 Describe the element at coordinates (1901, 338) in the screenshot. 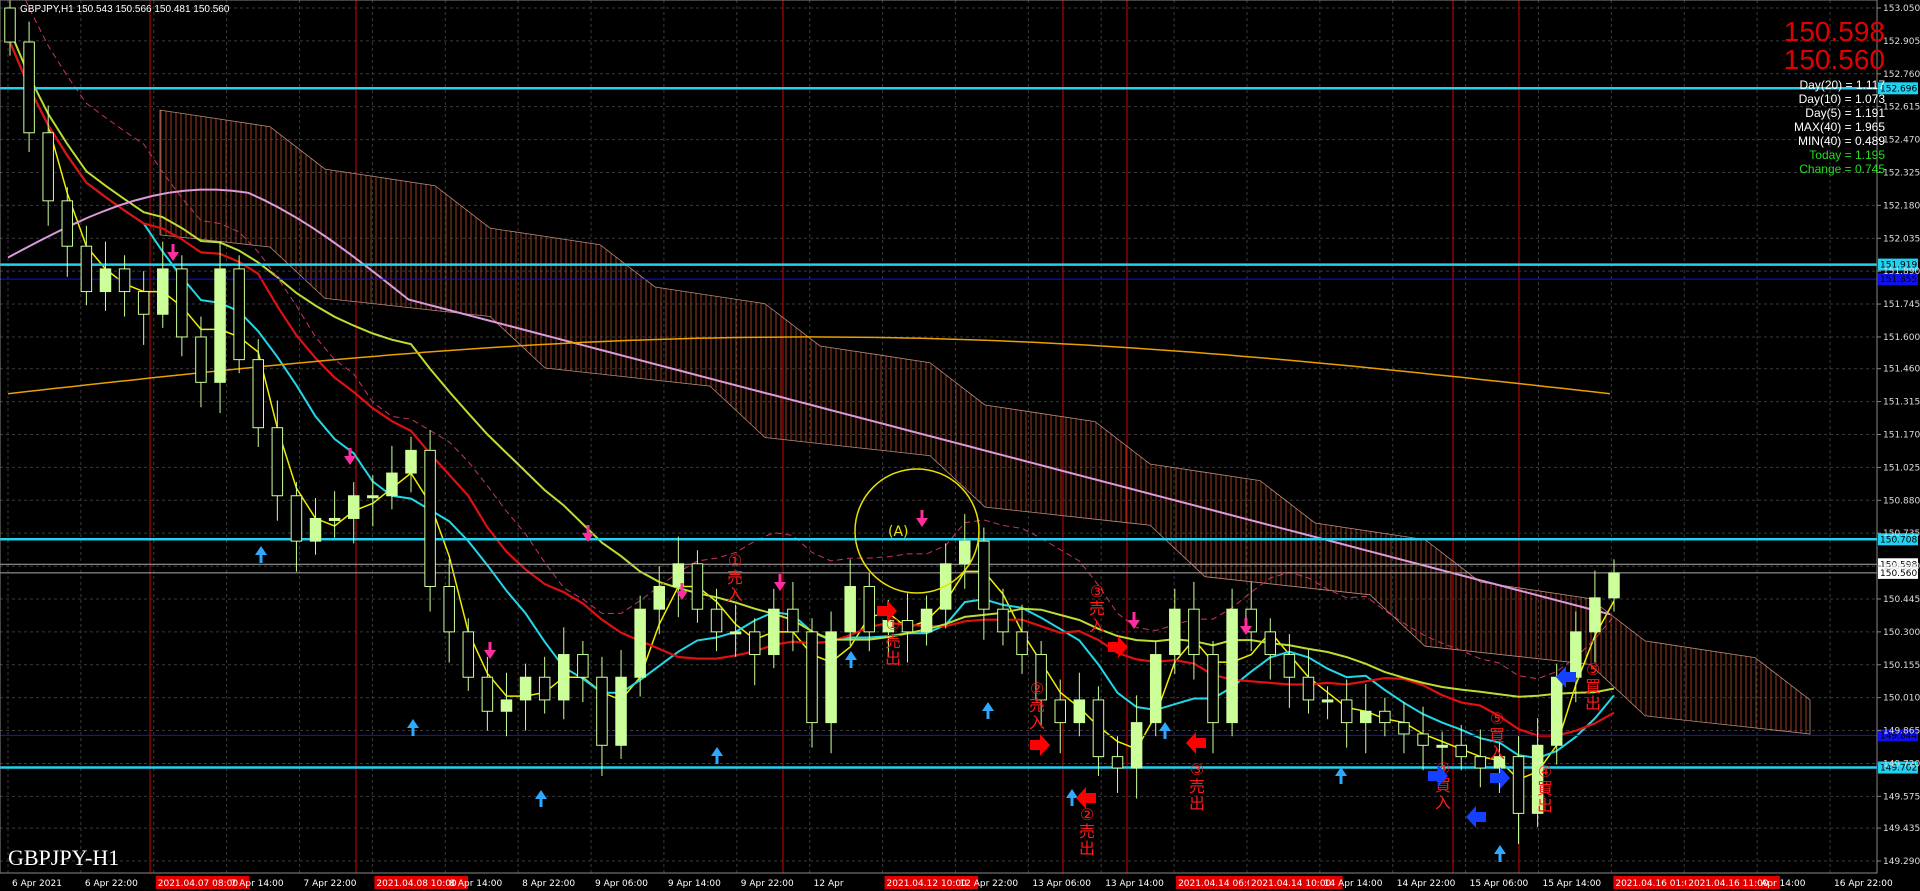

I see `y-tick-label: 151.600` at that location.